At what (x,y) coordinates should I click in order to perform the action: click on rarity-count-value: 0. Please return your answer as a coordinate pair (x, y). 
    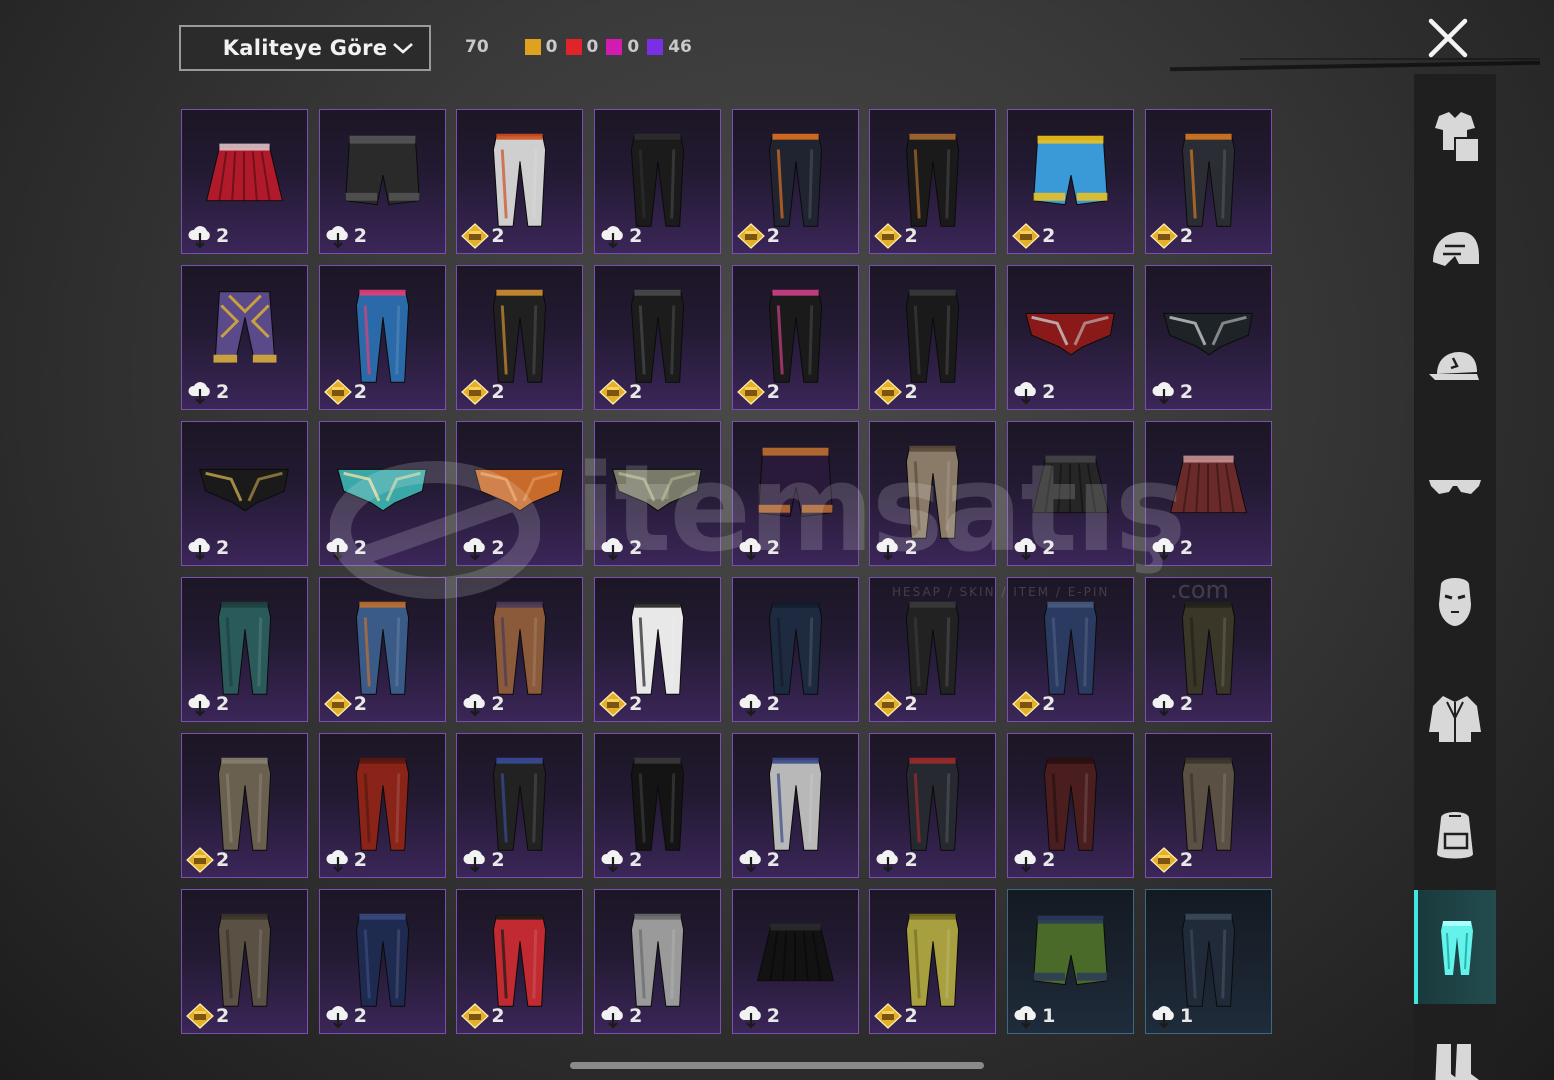
    Looking at the image, I should click on (592, 47).